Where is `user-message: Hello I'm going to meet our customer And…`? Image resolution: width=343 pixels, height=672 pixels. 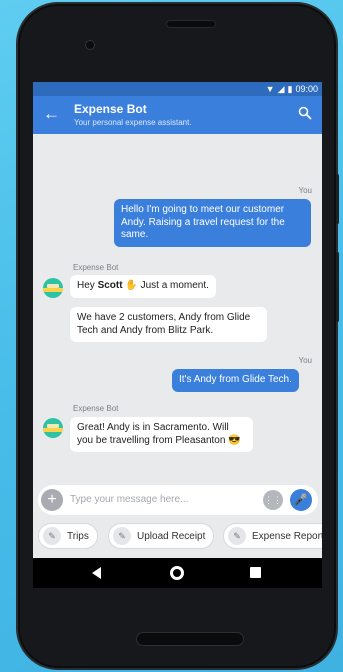 user-message: Hello I'm going to meet our customer And… is located at coordinates (212, 223).